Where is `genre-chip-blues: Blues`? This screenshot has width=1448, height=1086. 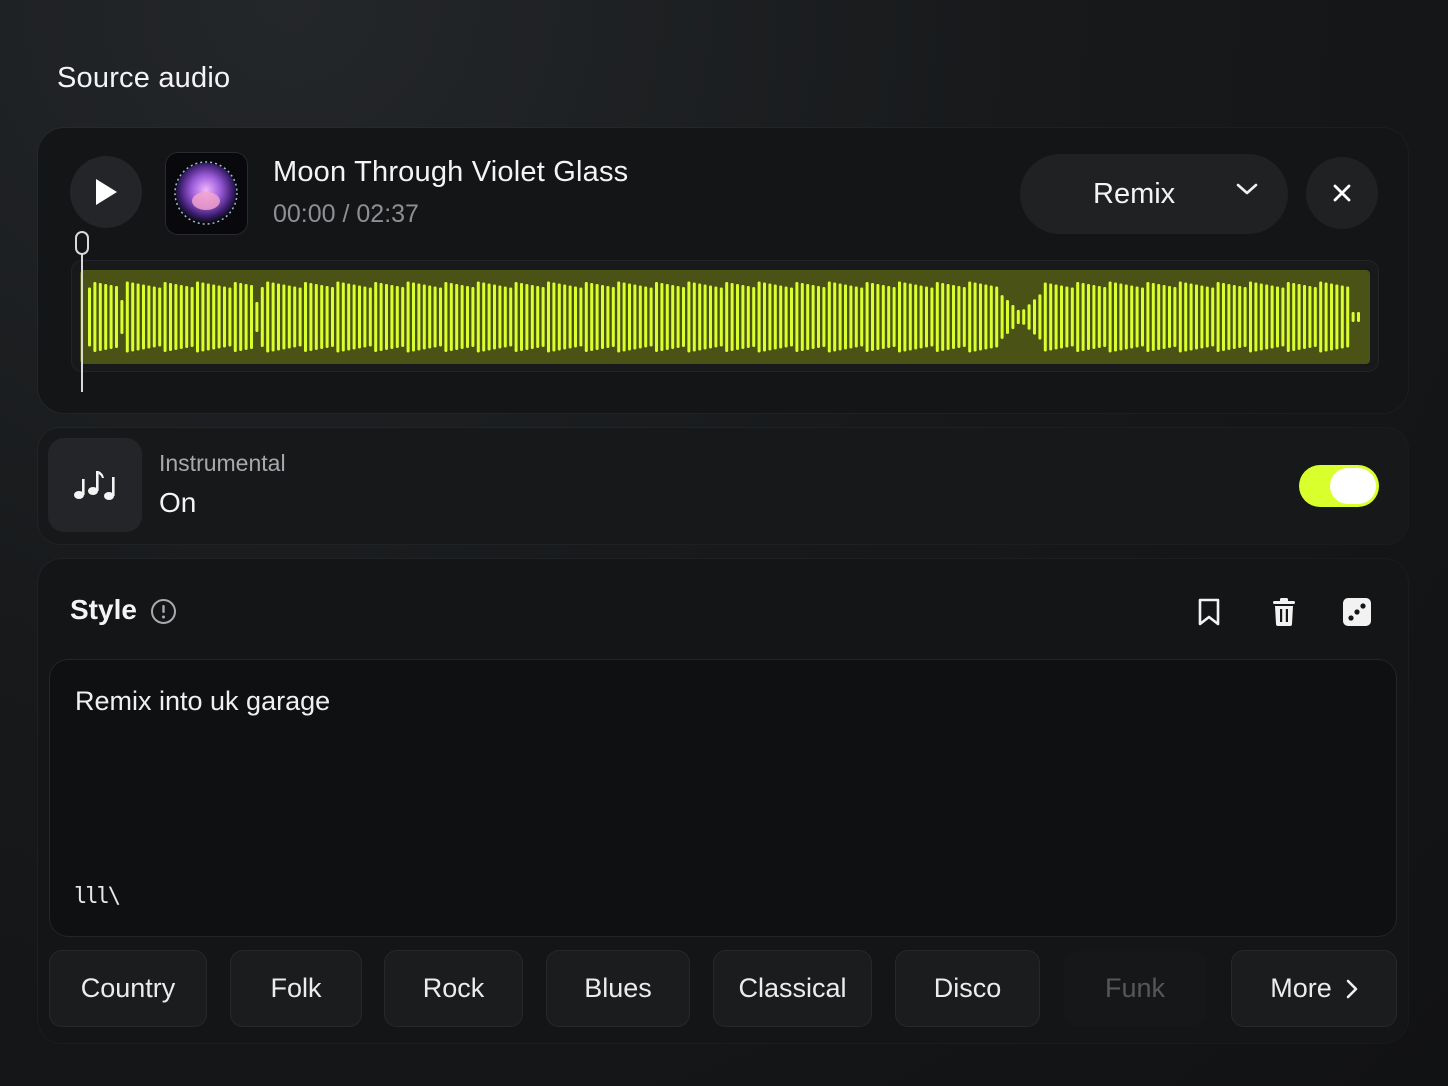 genre-chip-blues: Blues is located at coordinates (618, 988).